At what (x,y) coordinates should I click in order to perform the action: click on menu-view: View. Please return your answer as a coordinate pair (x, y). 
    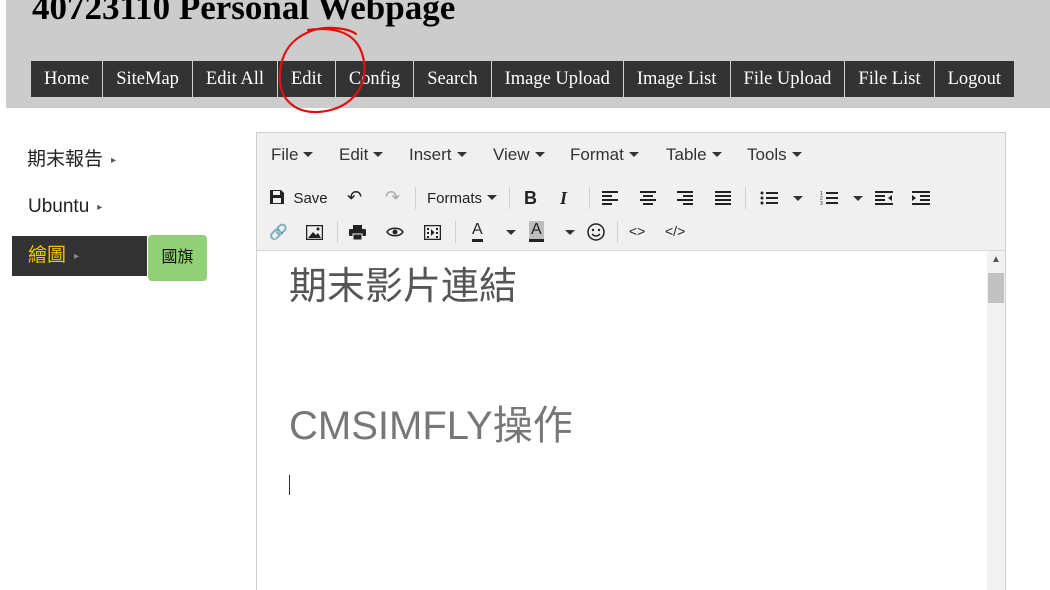
    Looking at the image, I should click on (519, 155).